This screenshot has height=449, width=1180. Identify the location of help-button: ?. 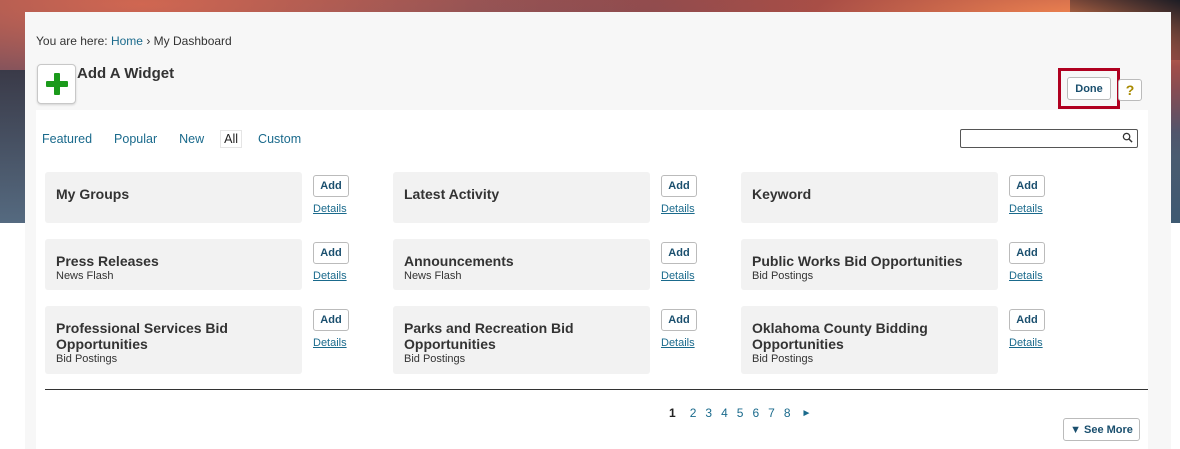
(1130, 90).